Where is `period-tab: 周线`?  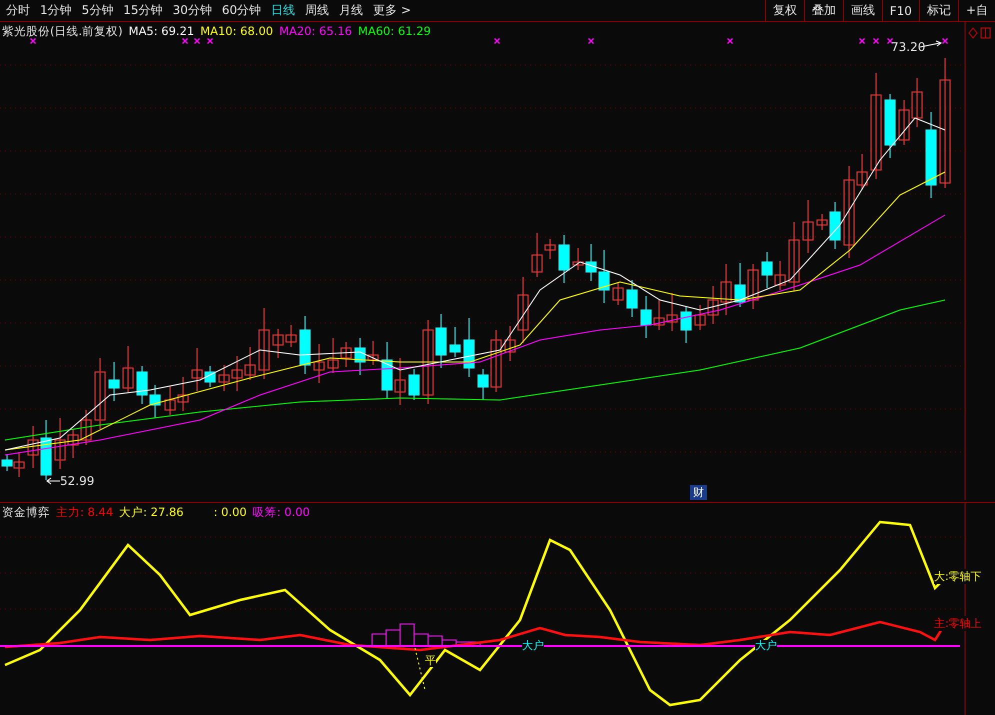
period-tab: 周线 is located at coordinates (317, 10).